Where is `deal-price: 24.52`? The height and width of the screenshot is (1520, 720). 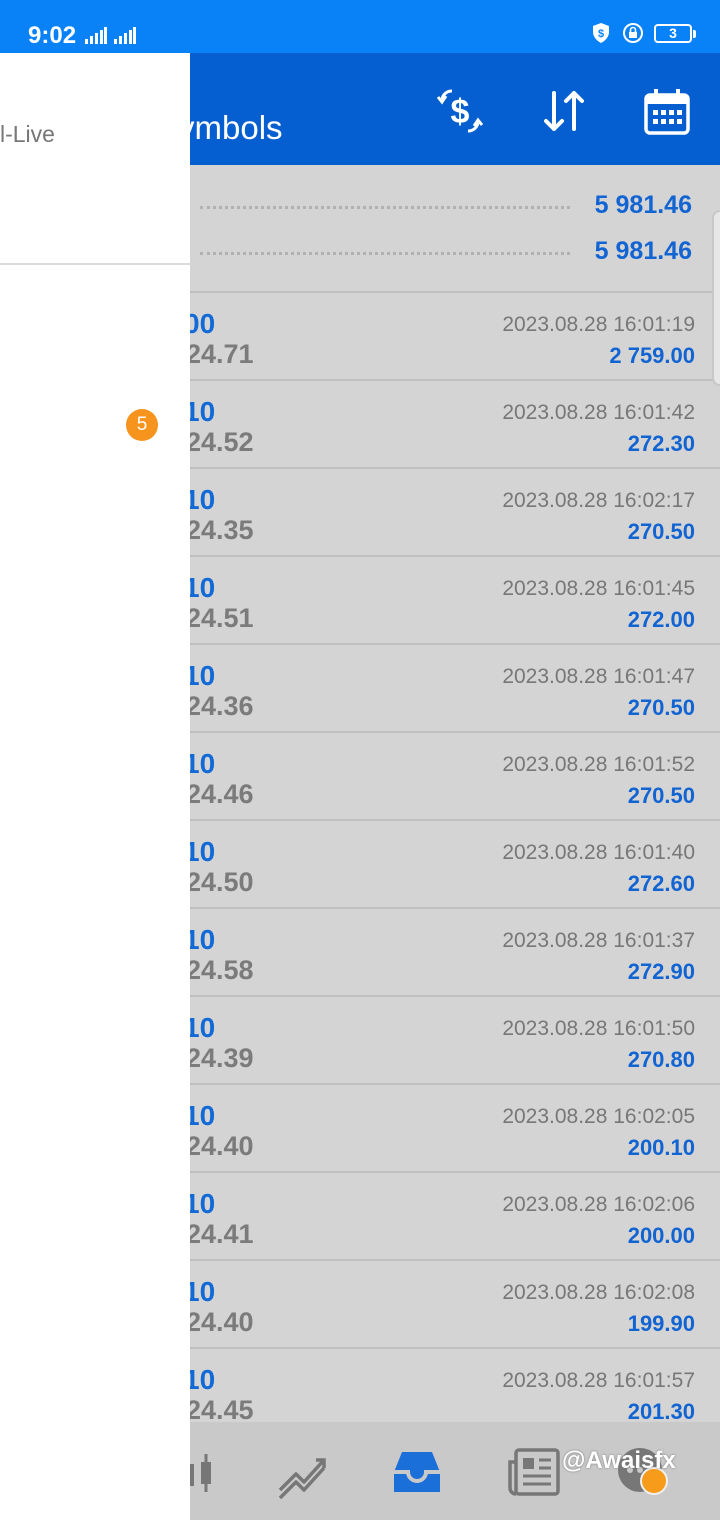 deal-price: 24.52 is located at coordinates (222, 442).